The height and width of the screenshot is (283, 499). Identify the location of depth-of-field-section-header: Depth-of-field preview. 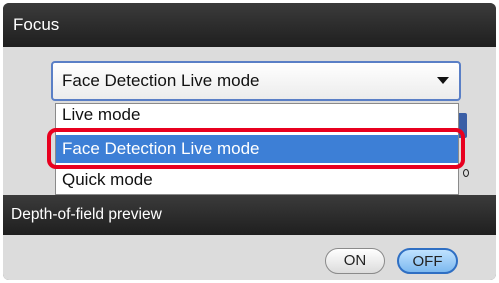
(249, 215).